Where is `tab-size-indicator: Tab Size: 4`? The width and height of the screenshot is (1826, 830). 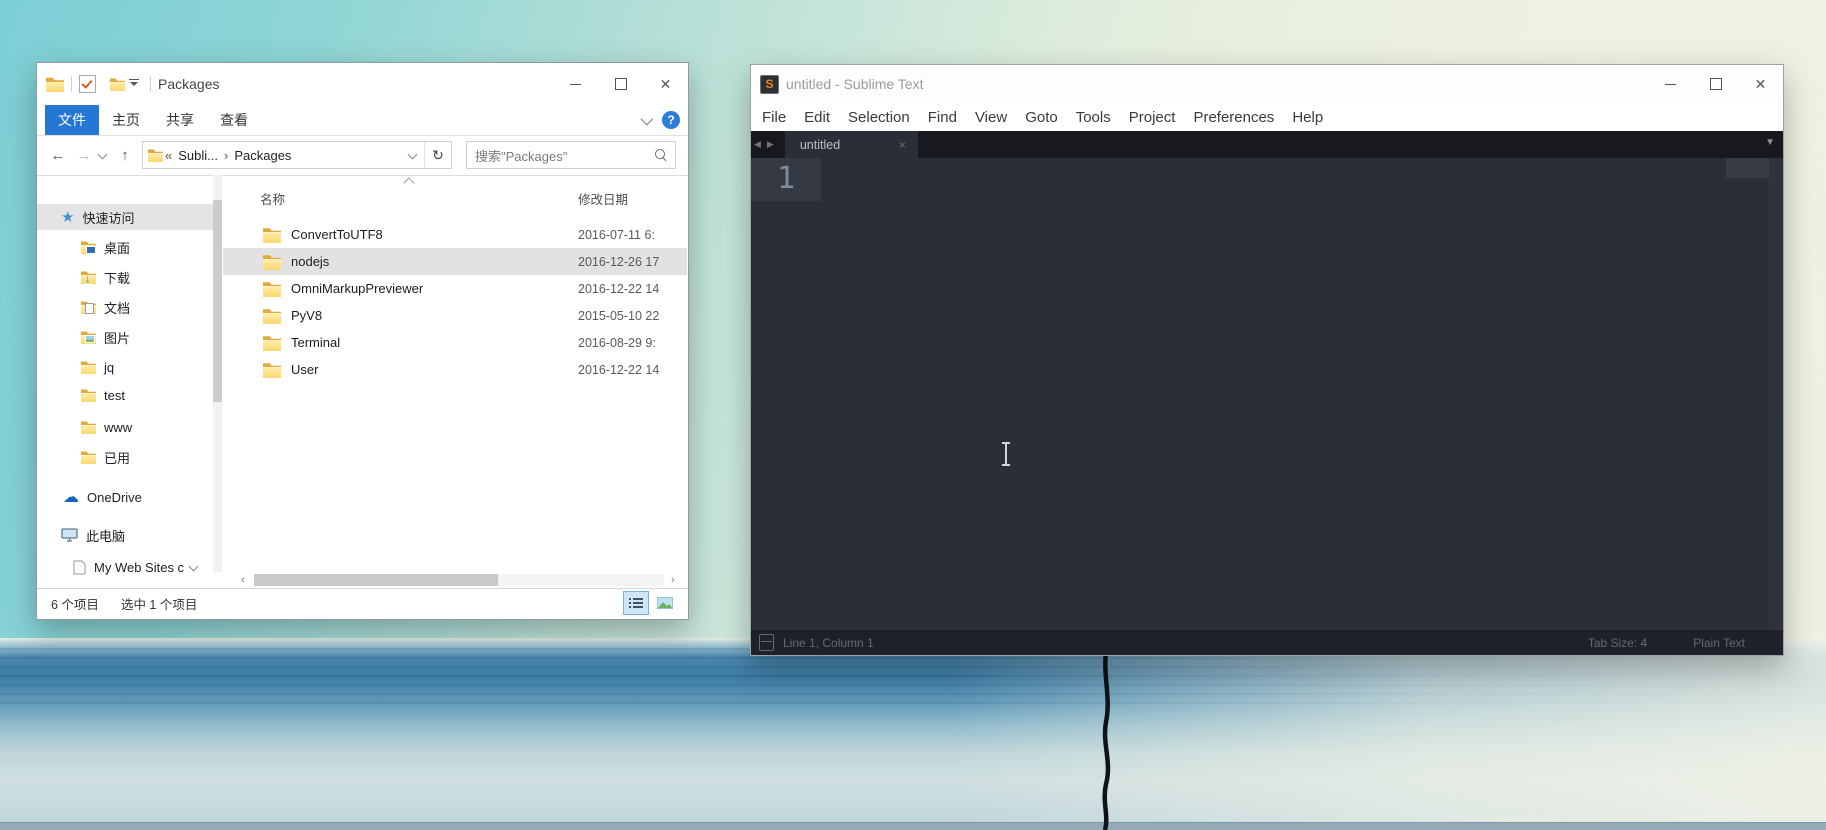
tab-size-indicator: Tab Size: 4 is located at coordinates (1617, 643).